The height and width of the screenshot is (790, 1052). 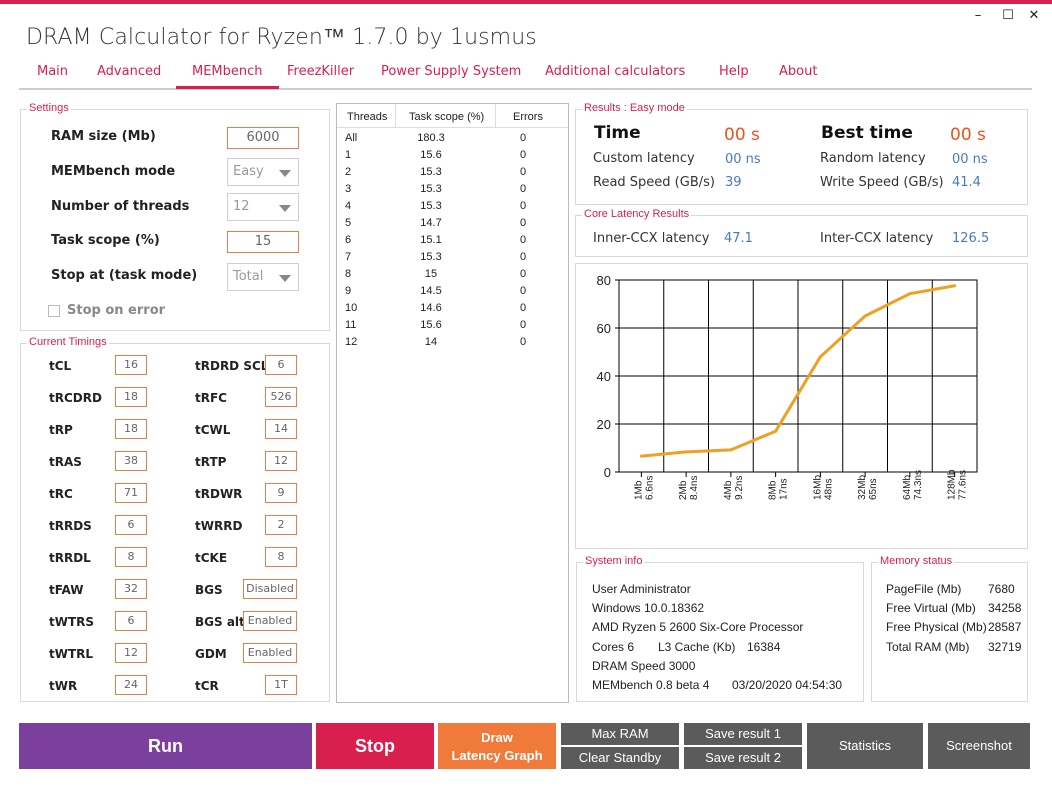 I want to click on tab-about: About, so click(x=798, y=71).